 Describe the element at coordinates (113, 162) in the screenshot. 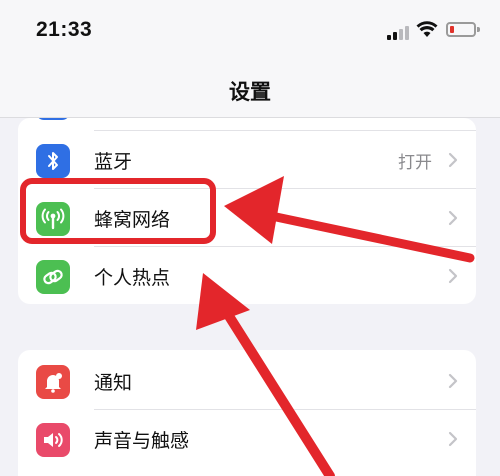

I see `bluetooth-label: 蓝牙` at that location.